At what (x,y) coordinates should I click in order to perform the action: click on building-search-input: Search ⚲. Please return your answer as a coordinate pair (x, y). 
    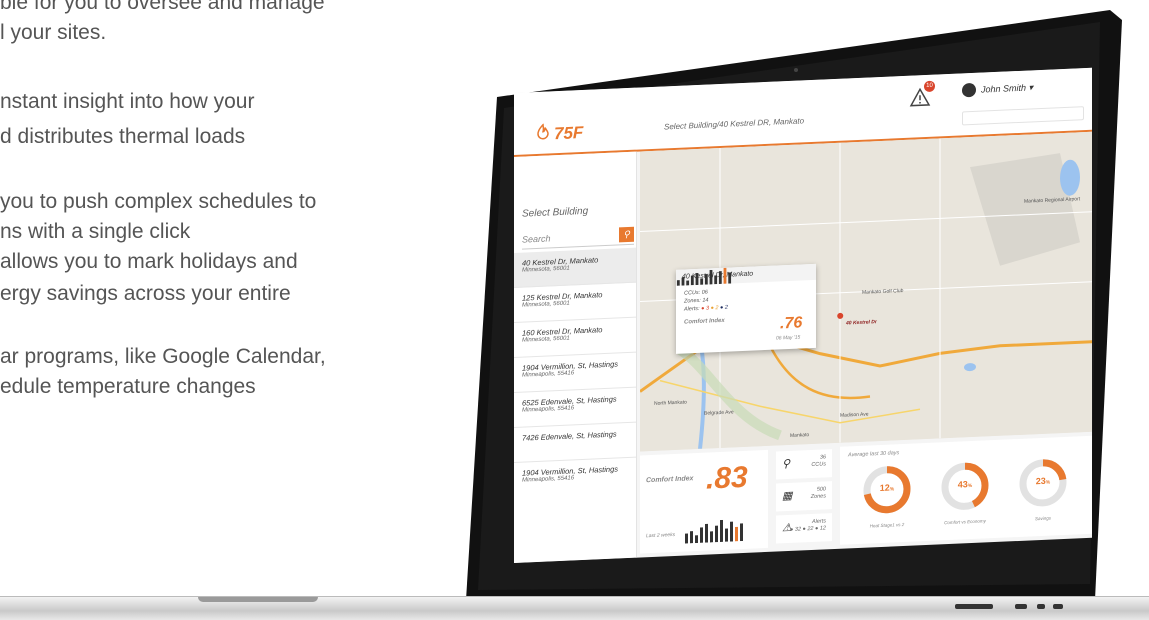
    Looking at the image, I should click on (578, 238).